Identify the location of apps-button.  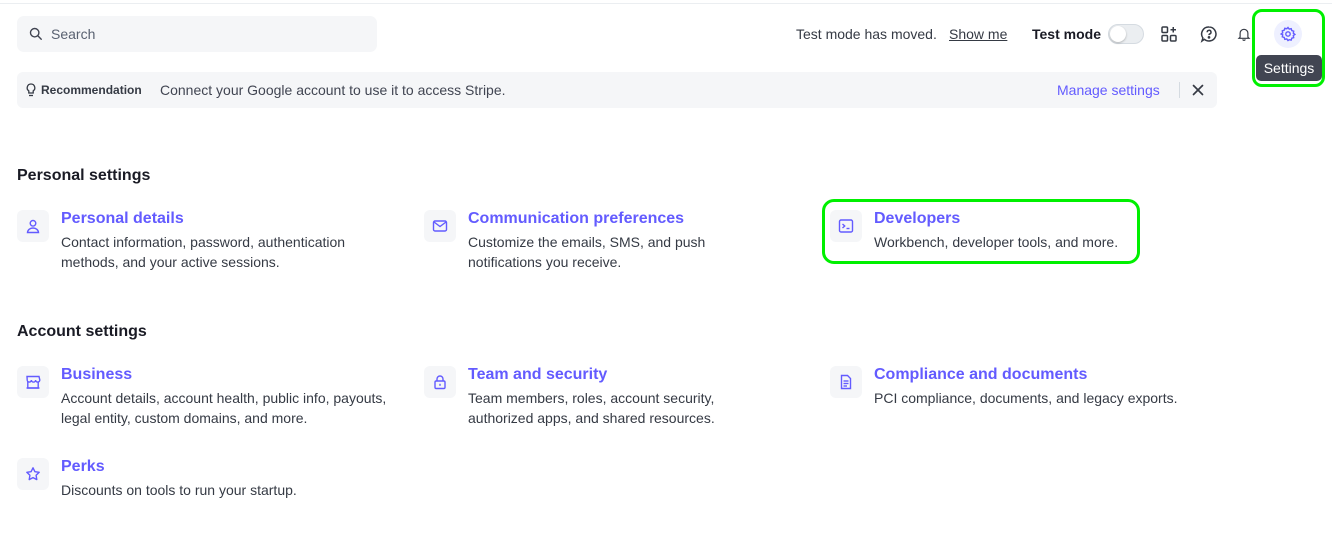
(1169, 34).